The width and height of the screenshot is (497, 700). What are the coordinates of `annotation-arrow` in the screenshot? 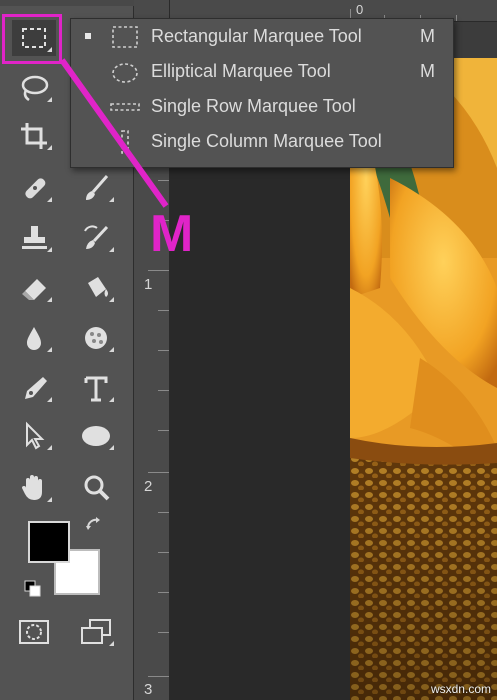 It's located at (114, 133).